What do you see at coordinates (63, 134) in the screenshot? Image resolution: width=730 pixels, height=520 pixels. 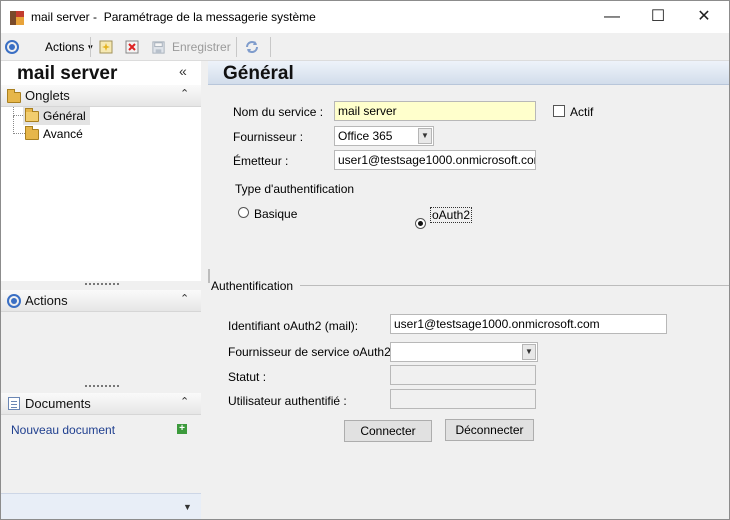 I see `tree-item-label: Avancé` at bounding box center [63, 134].